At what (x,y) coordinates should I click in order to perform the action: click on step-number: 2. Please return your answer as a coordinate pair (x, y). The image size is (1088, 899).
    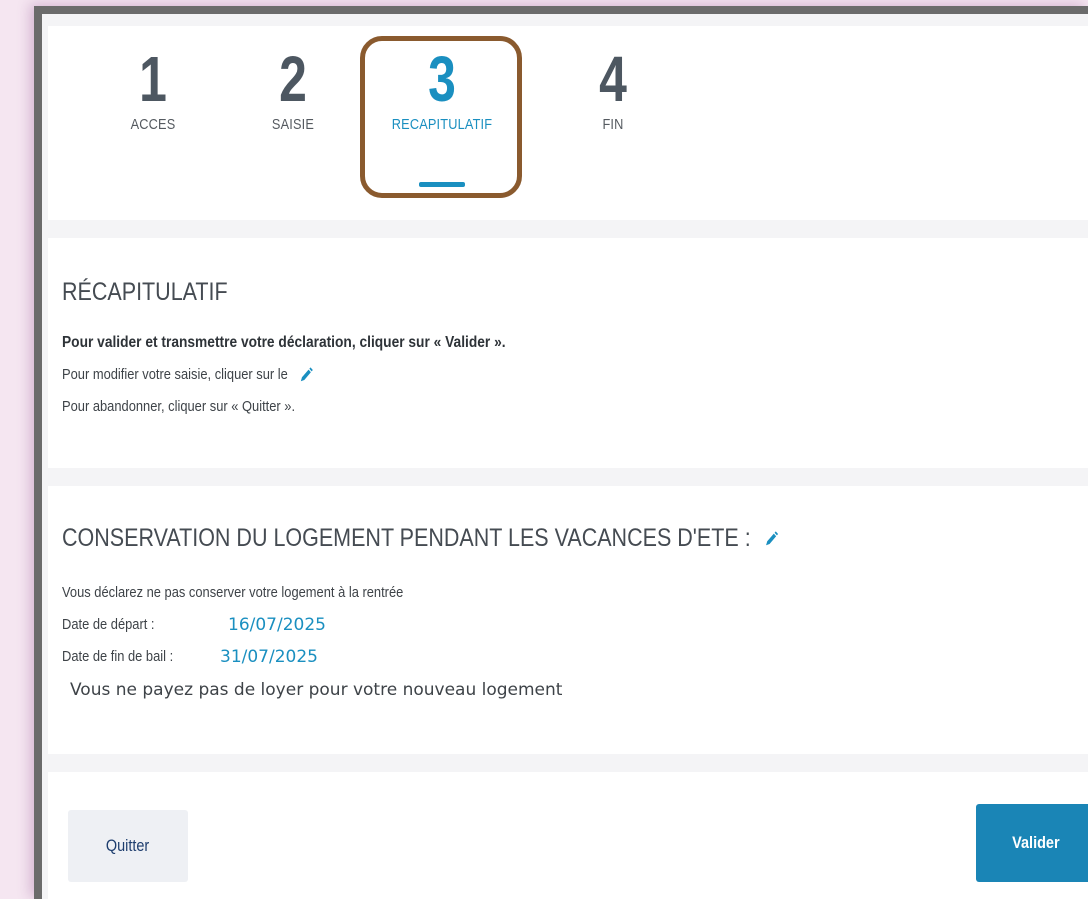
    Looking at the image, I should click on (293, 79).